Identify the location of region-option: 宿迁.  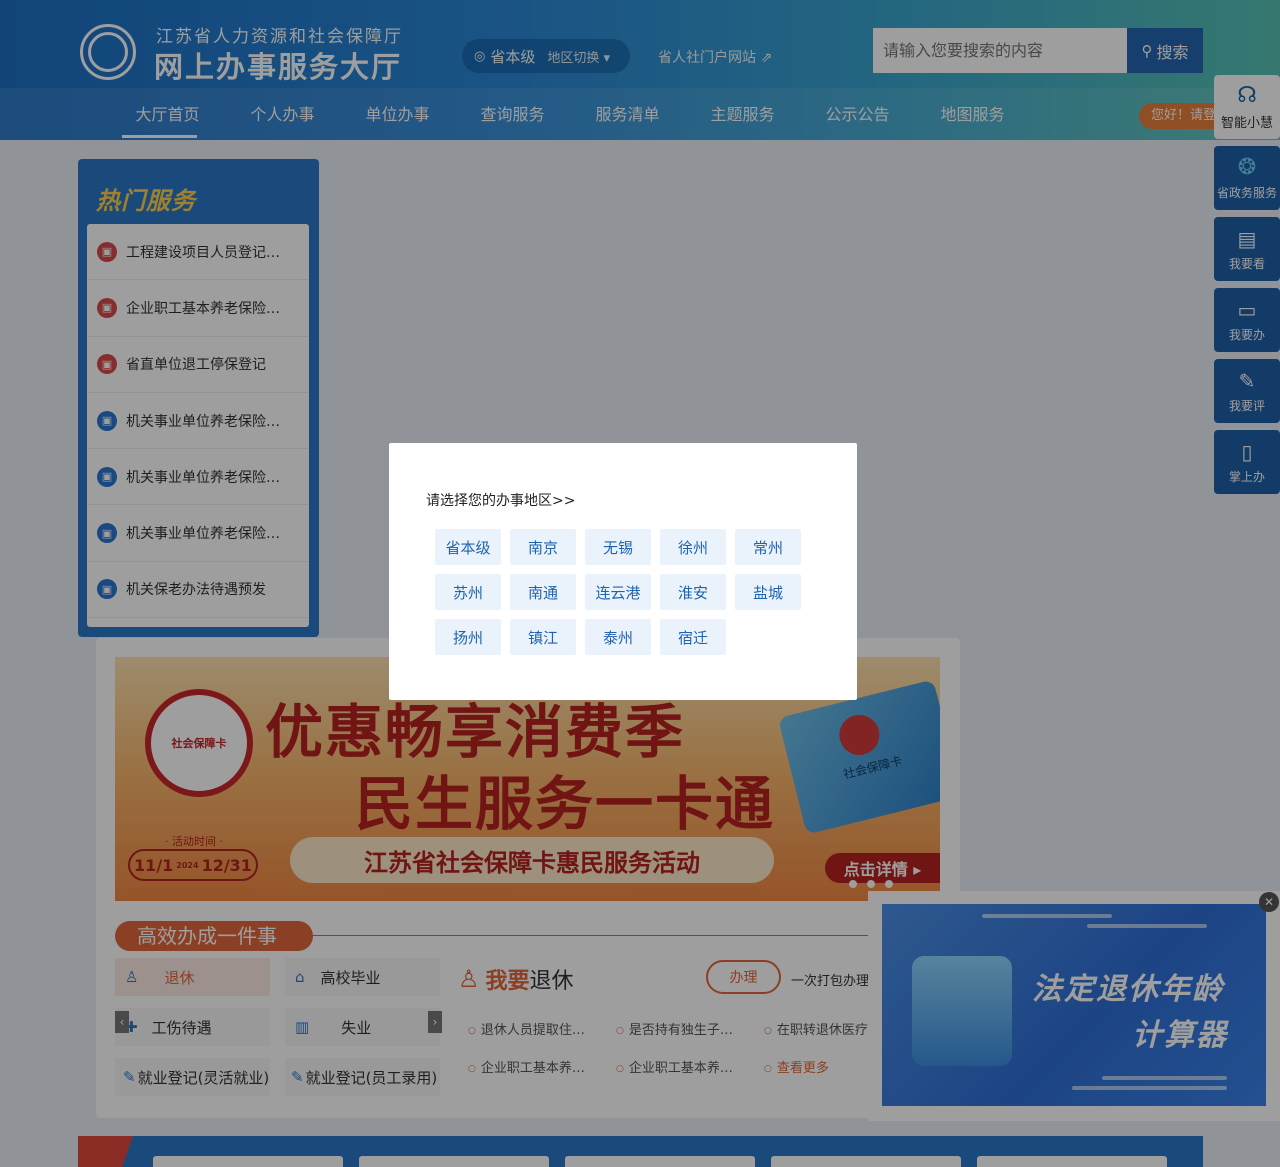
(693, 637).